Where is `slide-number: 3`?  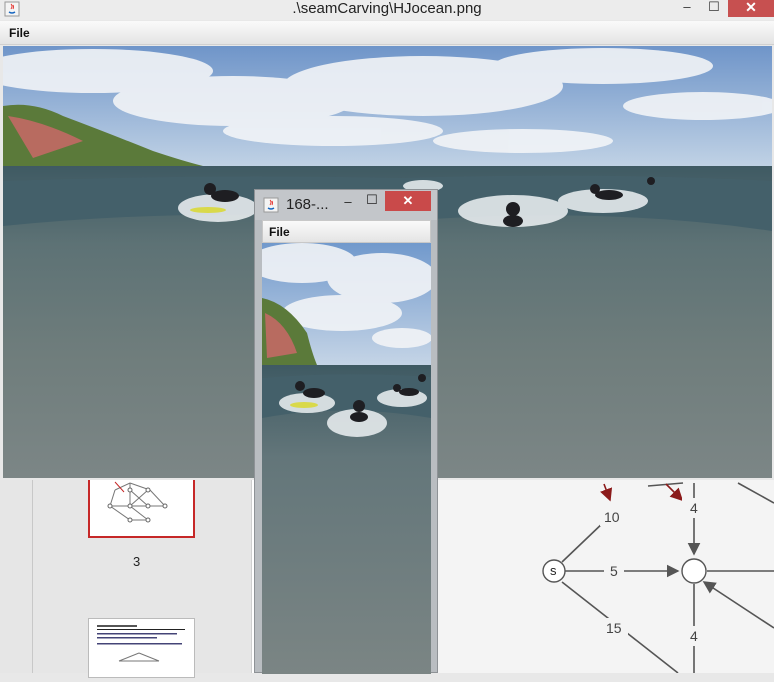 slide-number: 3 is located at coordinates (137, 561).